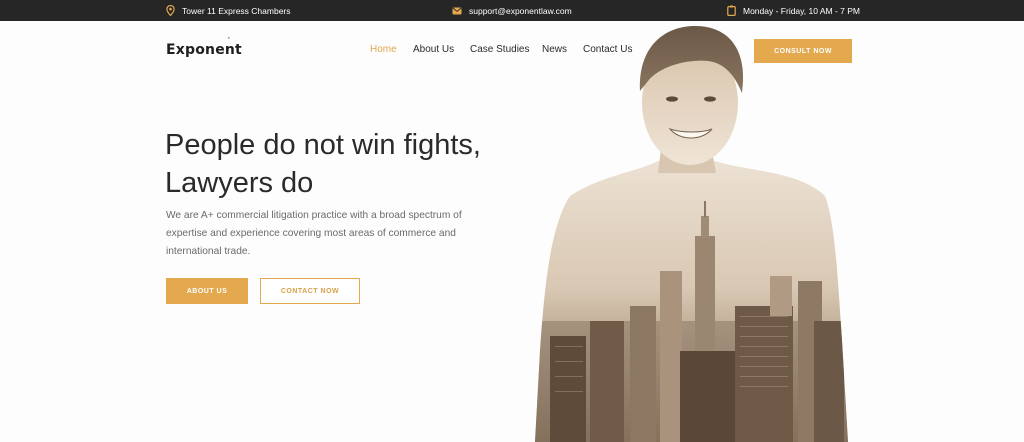 Image resolution: width=1024 pixels, height=442 pixels. What do you see at coordinates (607, 49) in the screenshot?
I see `nav-item-contact-us: Contact Us` at bounding box center [607, 49].